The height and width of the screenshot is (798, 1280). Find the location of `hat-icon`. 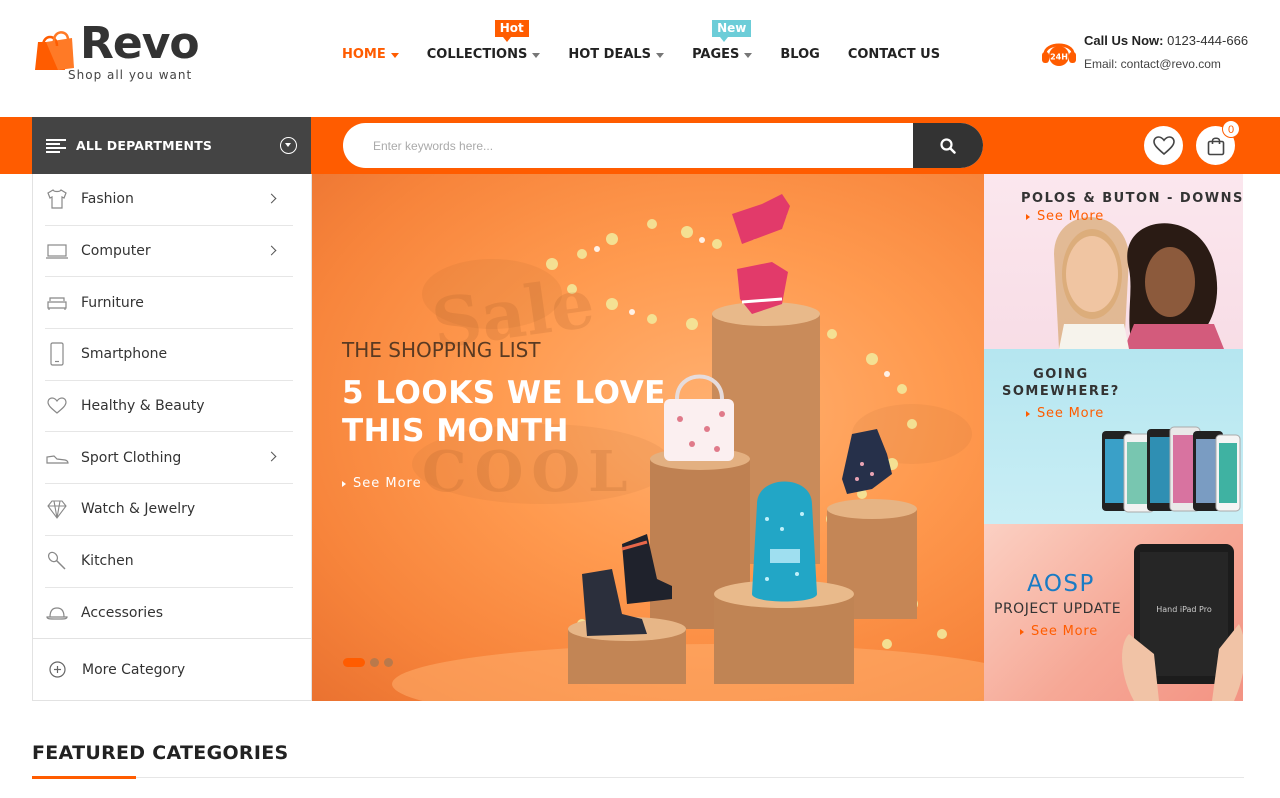

hat-icon is located at coordinates (57, 613).